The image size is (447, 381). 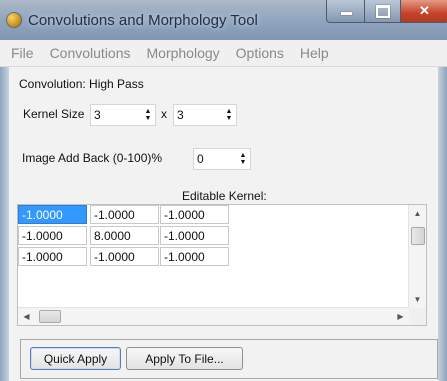 What do you see at coordinates (222, 159) in the screenshot?
I see `image-add-back-stepper: 0 ▲ ▼` at bounding box center [222, 159].